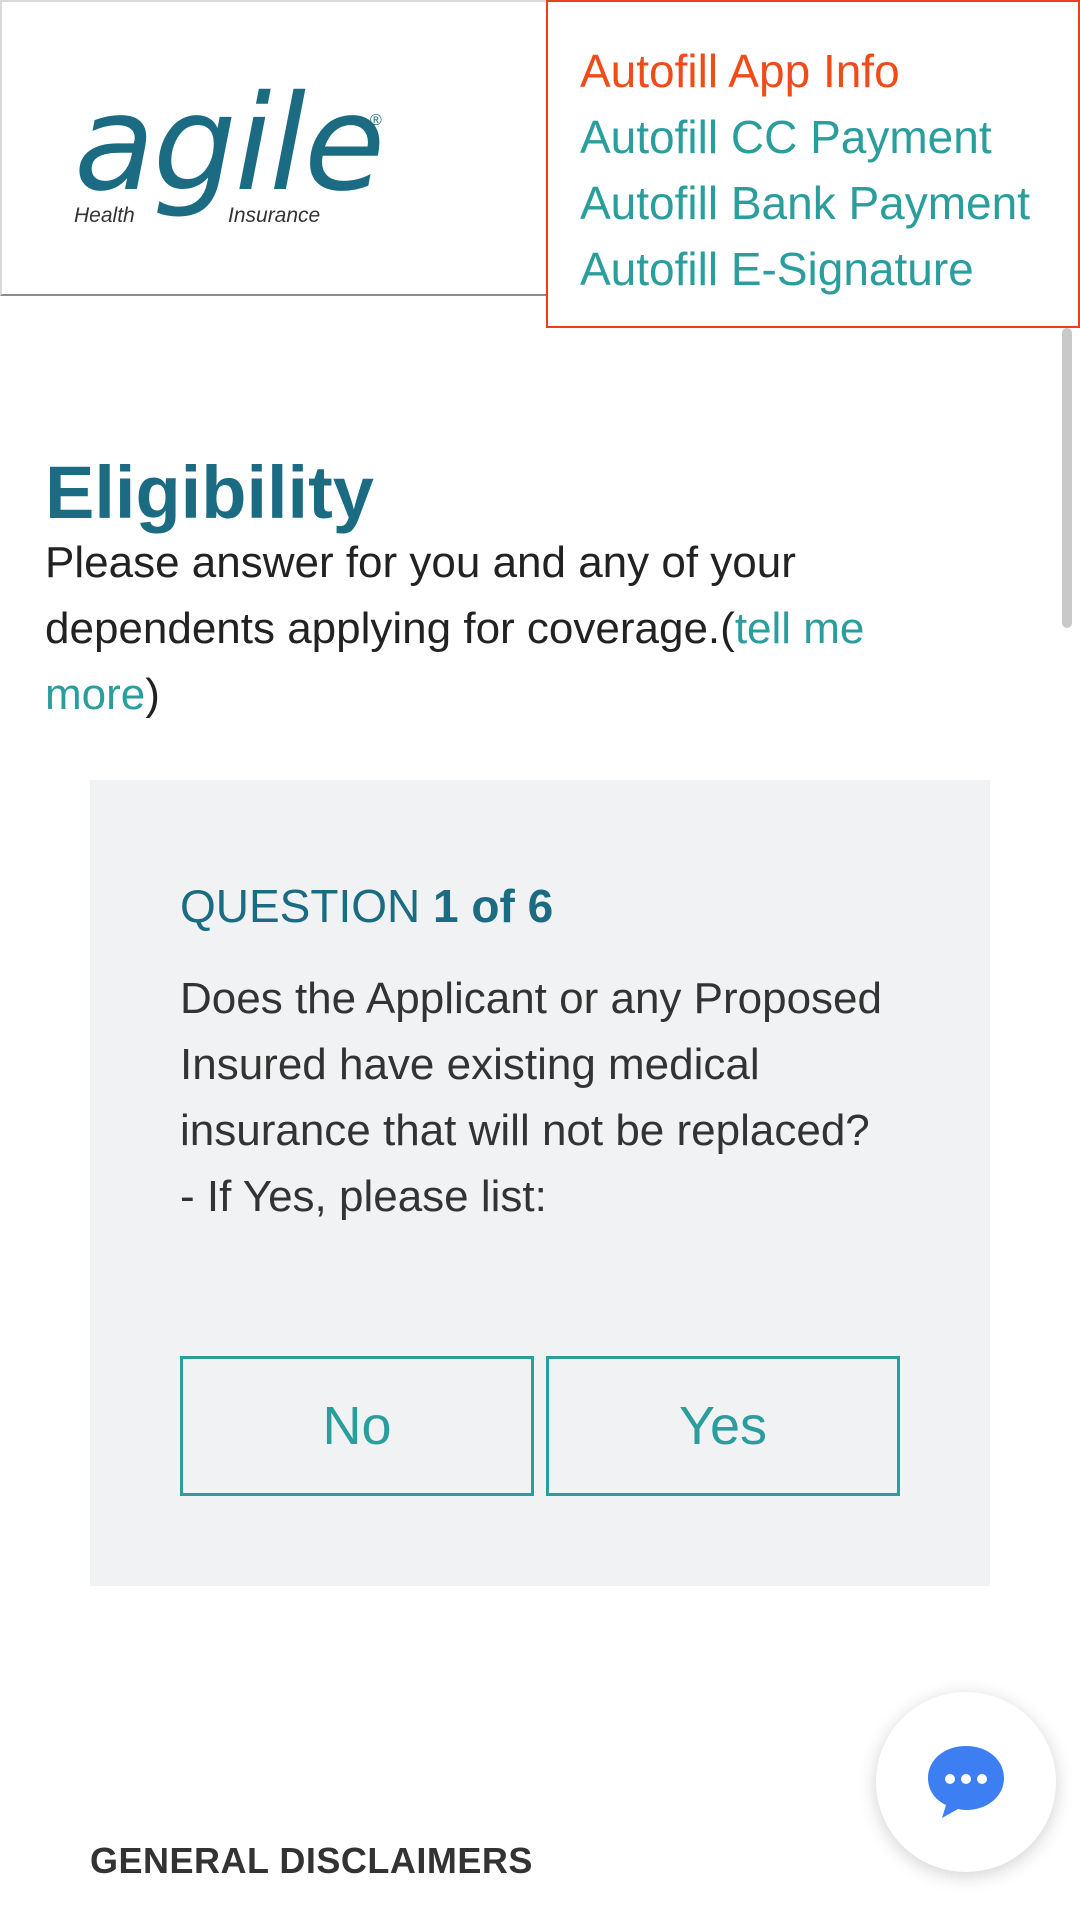 This screenshot has width=1080, height=1920. I want to click on question-text-instruction: - If Yes, please list:, so click(363, 1196).